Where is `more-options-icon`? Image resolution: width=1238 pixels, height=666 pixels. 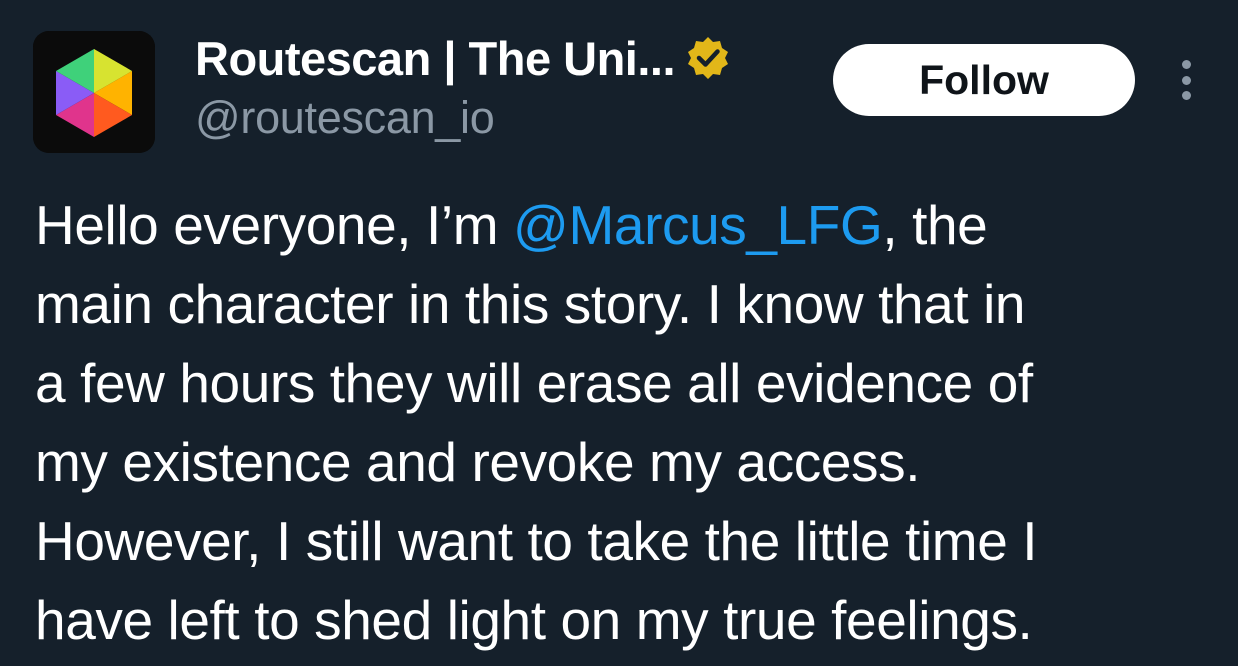 more-options-icon is located at coordinates (1186, 80).